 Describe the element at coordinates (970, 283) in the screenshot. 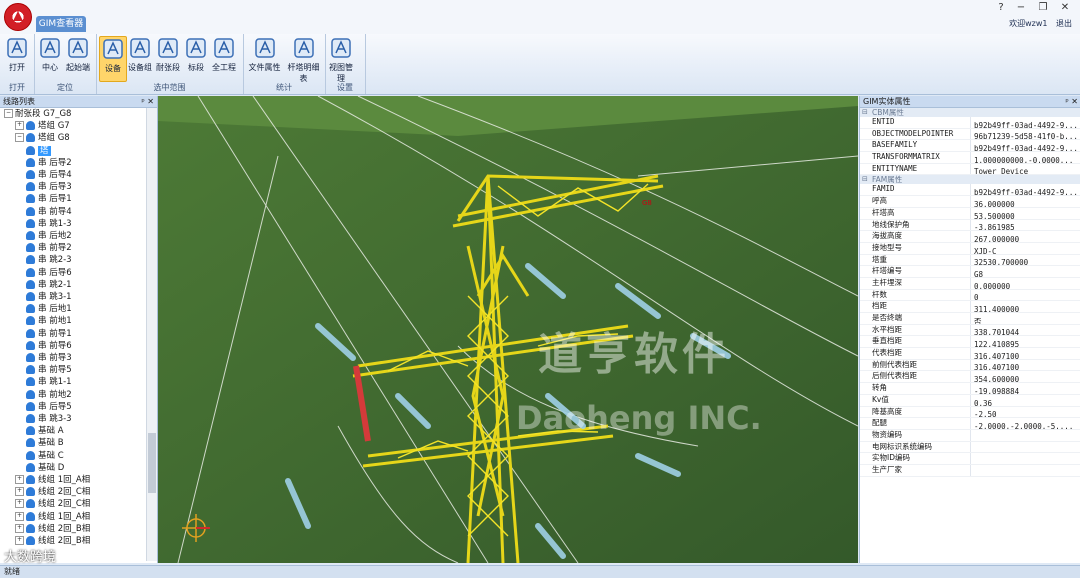

I see `property-row: 主杆埋深 0.000000` at that location.